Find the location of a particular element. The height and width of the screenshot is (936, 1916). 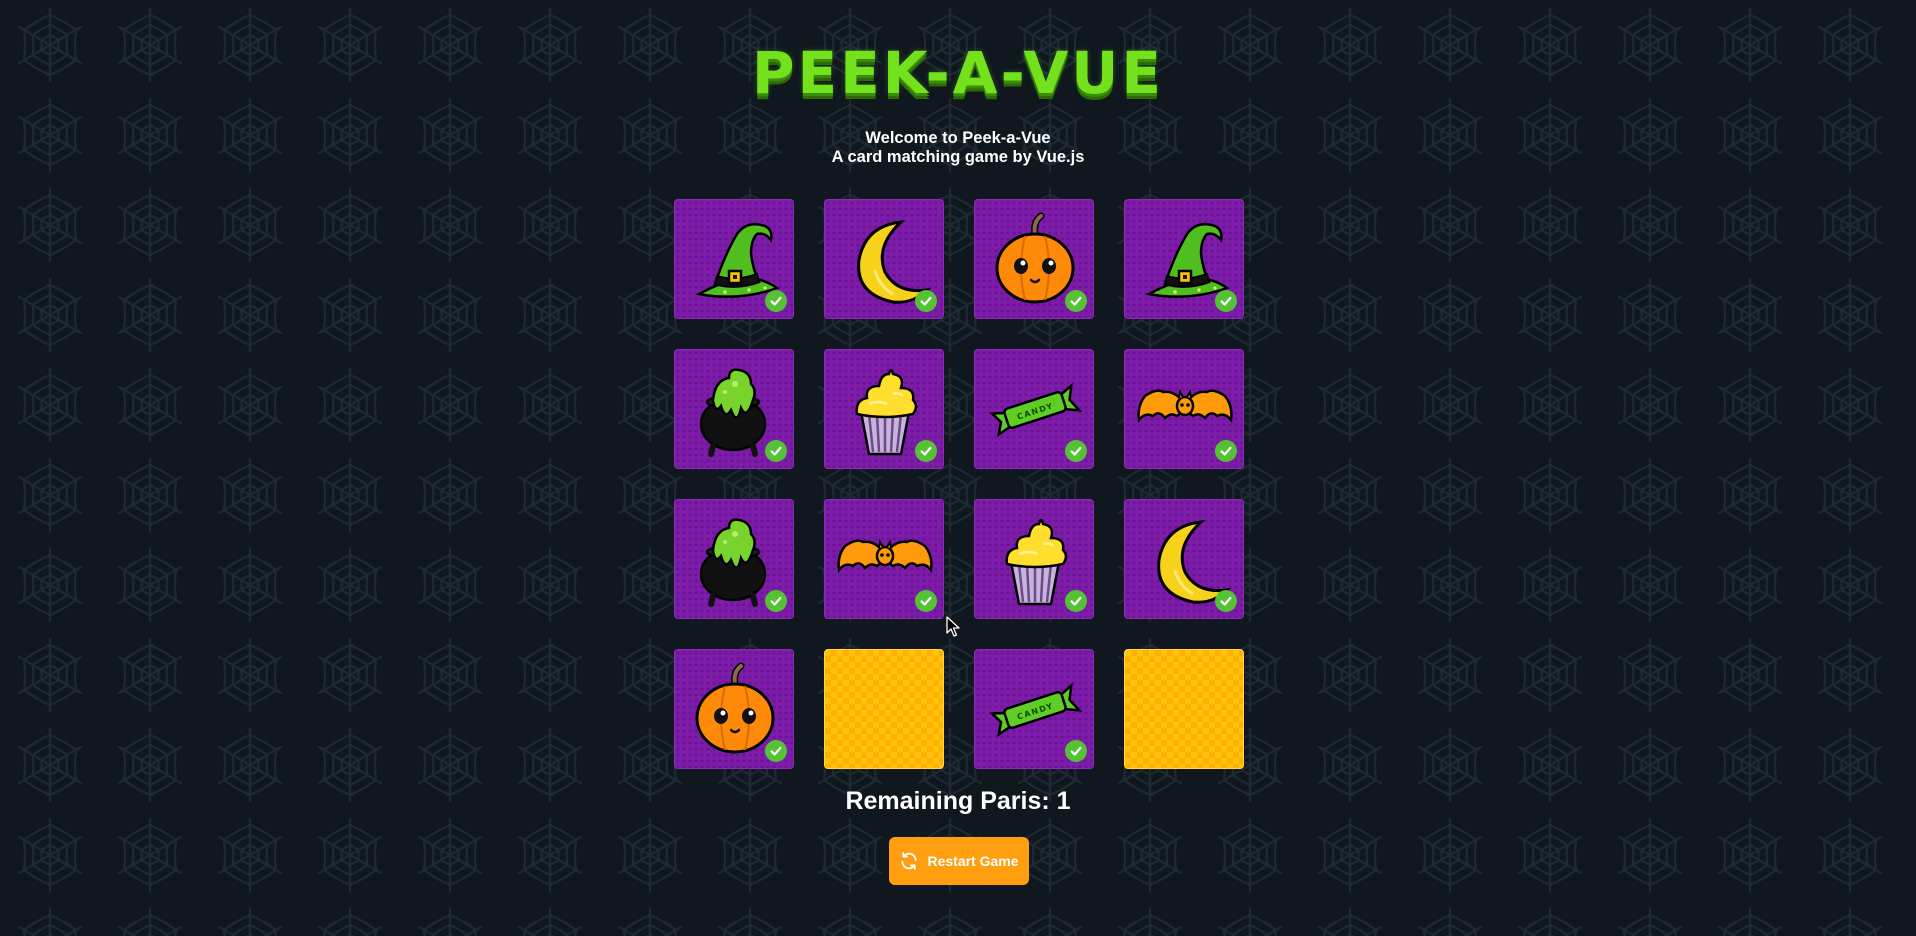

remaining-pairs-counter: Remaining Paris: 1 is located at coordinates (958, 801).